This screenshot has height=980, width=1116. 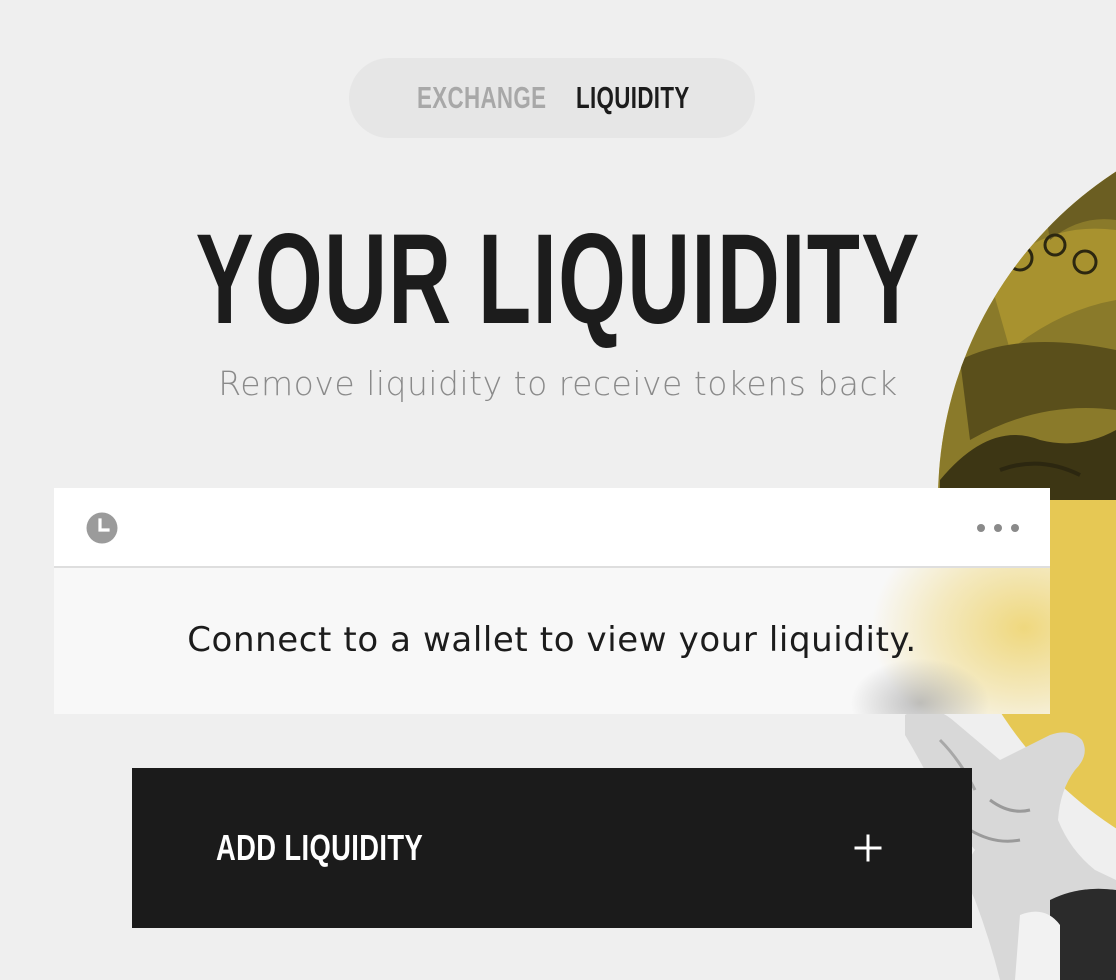 What do you see at coordinates (481, 98) in the screenshot?
I see `tab-exchange: EXCHANGE` at bounding box center [481, 98].